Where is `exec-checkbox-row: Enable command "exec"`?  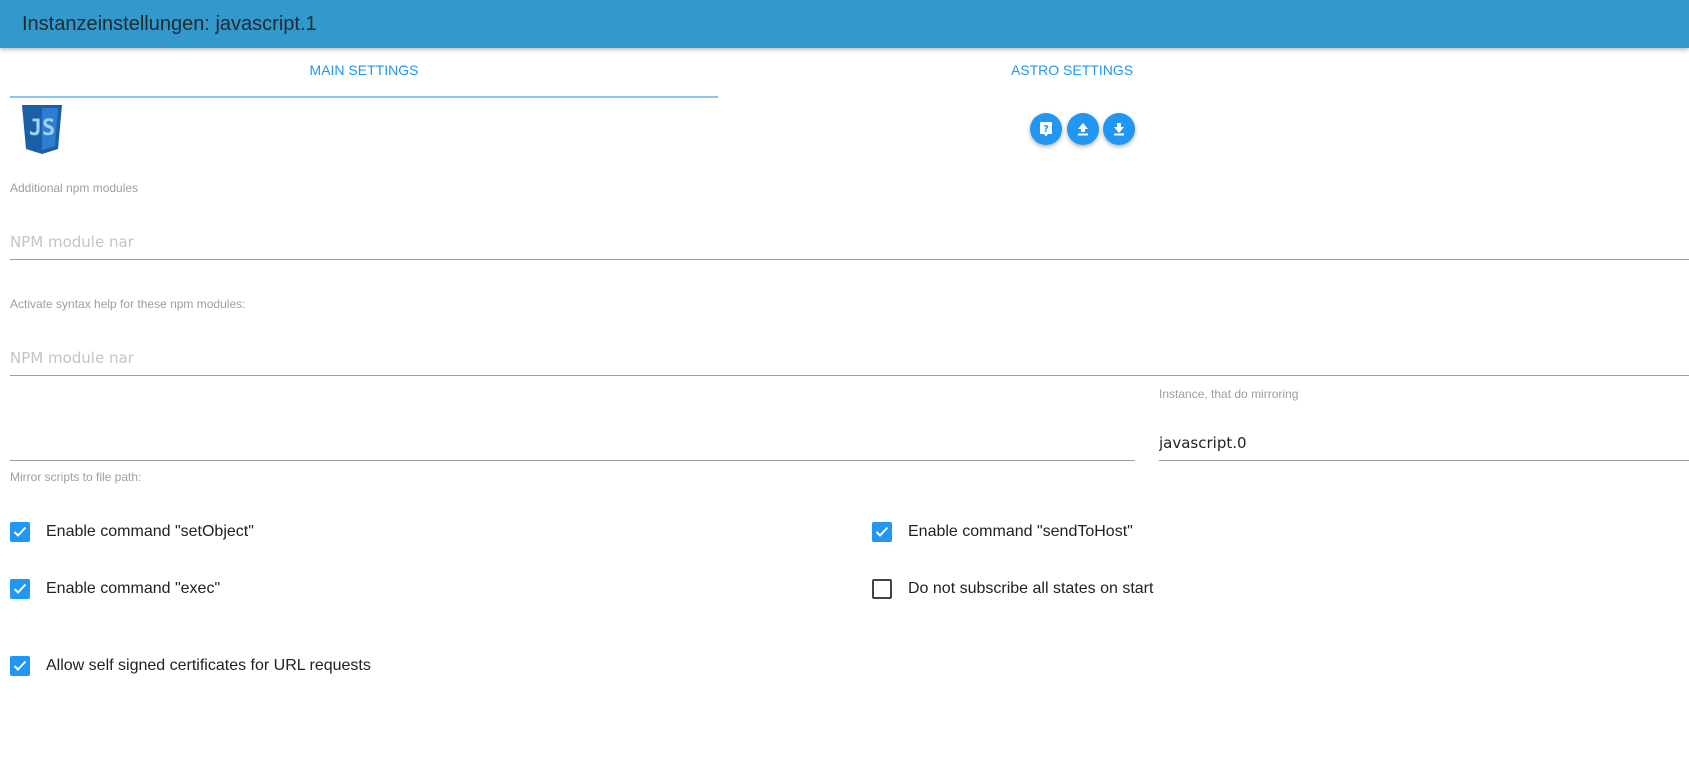 exec-checkbox-row: Enable command "exec" is located at coordinates (115, 589).